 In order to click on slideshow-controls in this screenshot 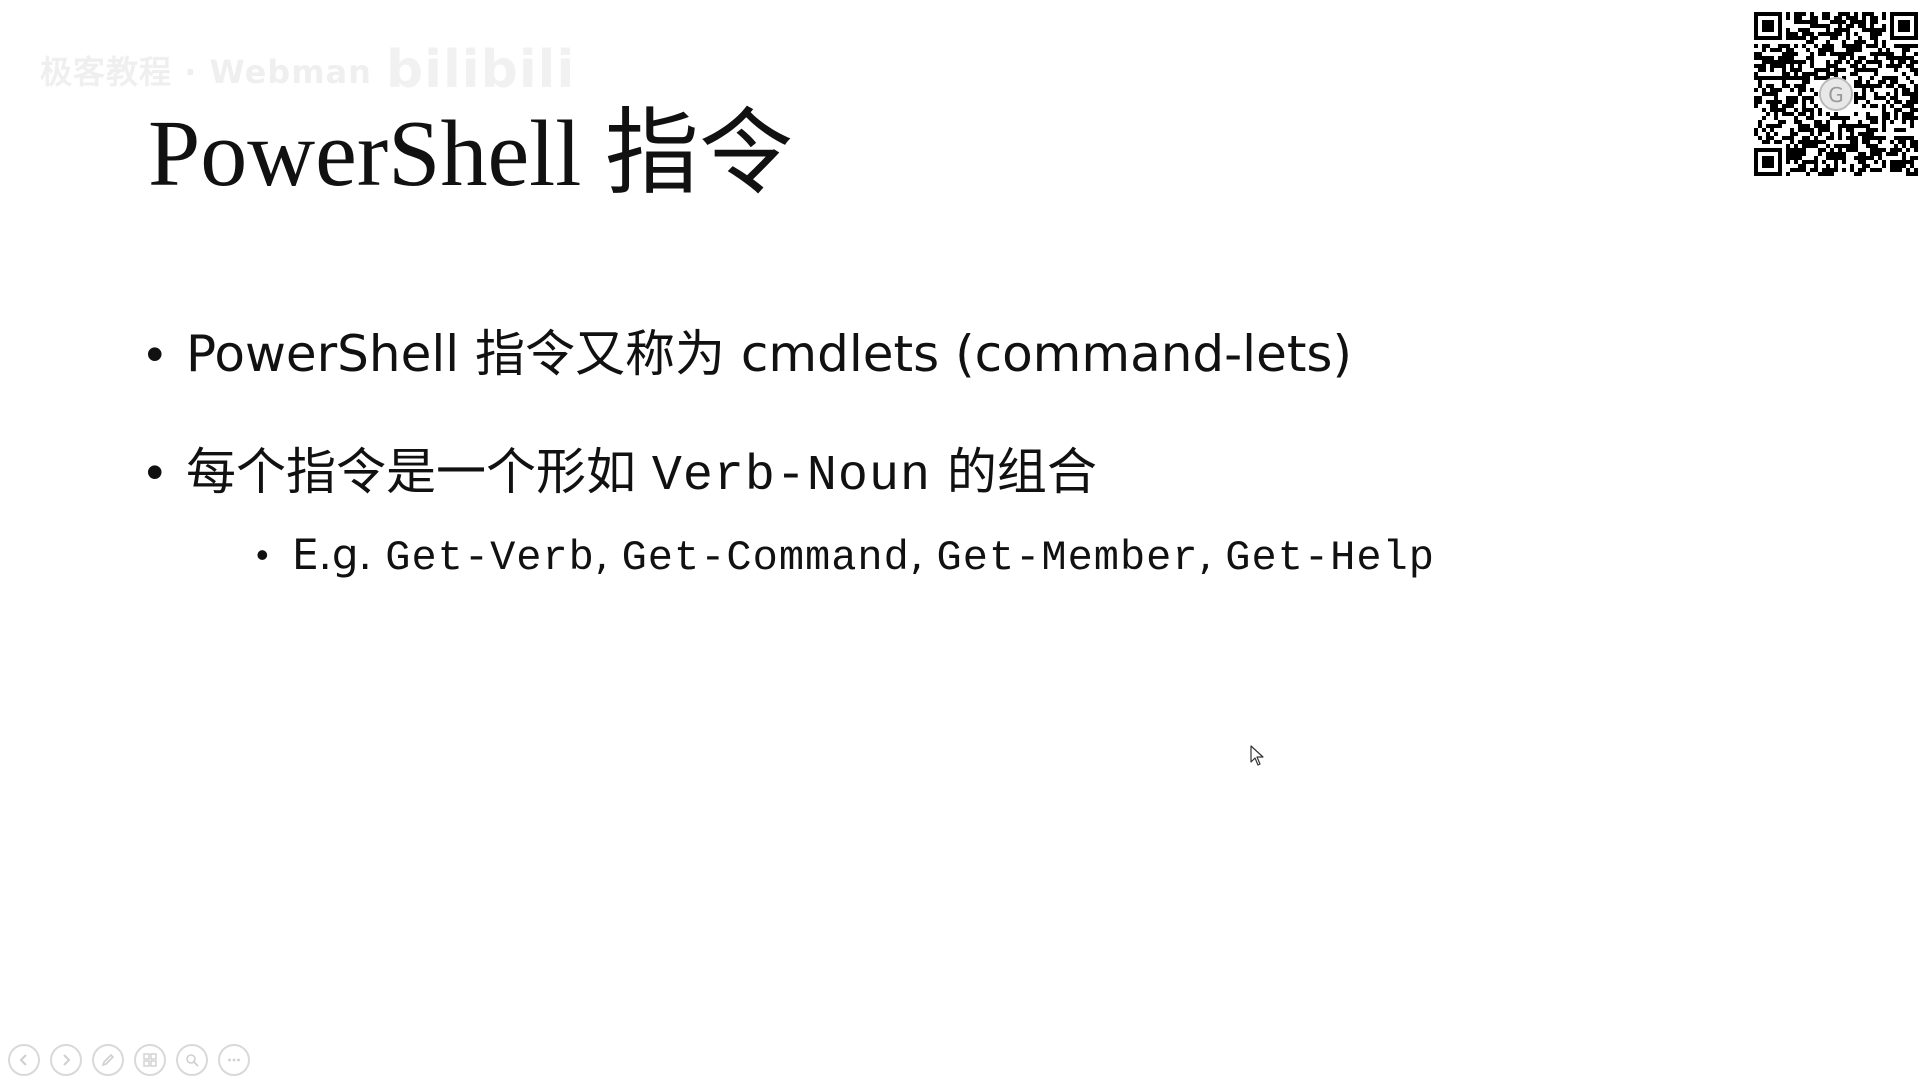, I will do `click(129, 1060)`.